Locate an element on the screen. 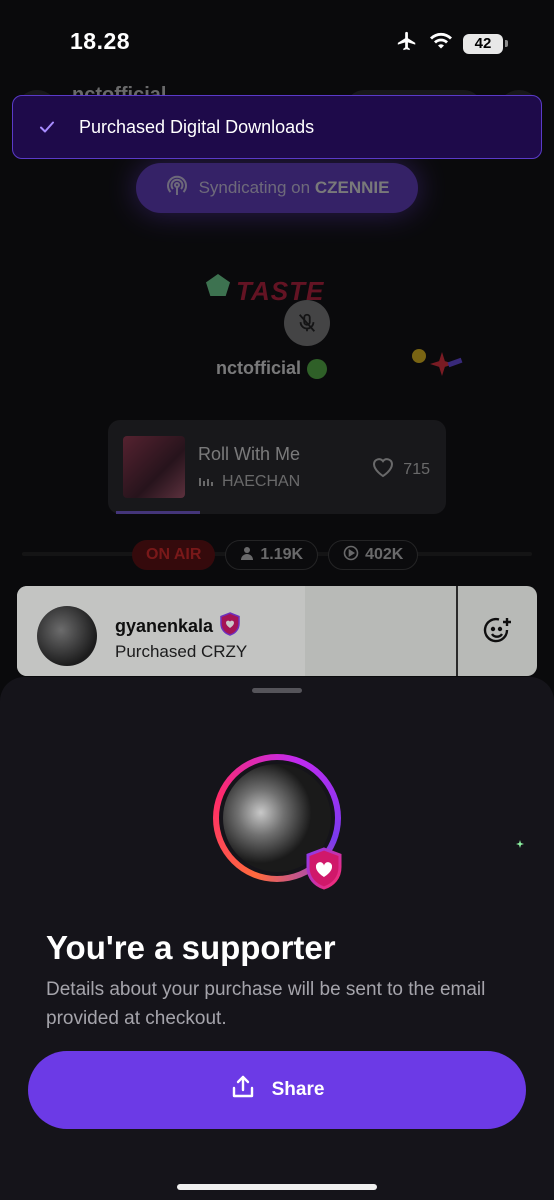 This screenshot has height=1200, width=554. sheet-title: You're a supporter is located at coordinates (191, 947).